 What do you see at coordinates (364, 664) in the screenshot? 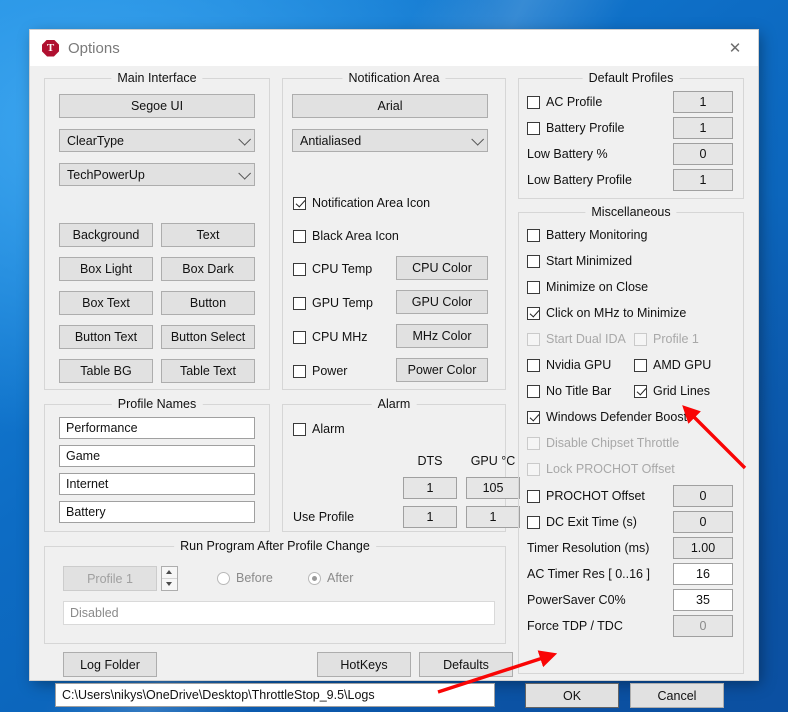
I see `hotkeys-button: HotKeys` at bounding box center [364, 664].